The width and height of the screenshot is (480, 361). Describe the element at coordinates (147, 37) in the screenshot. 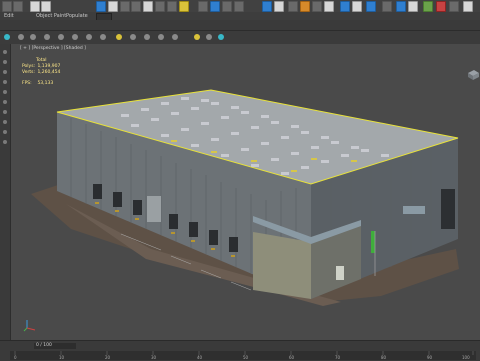

I see `display-icon` at that location.